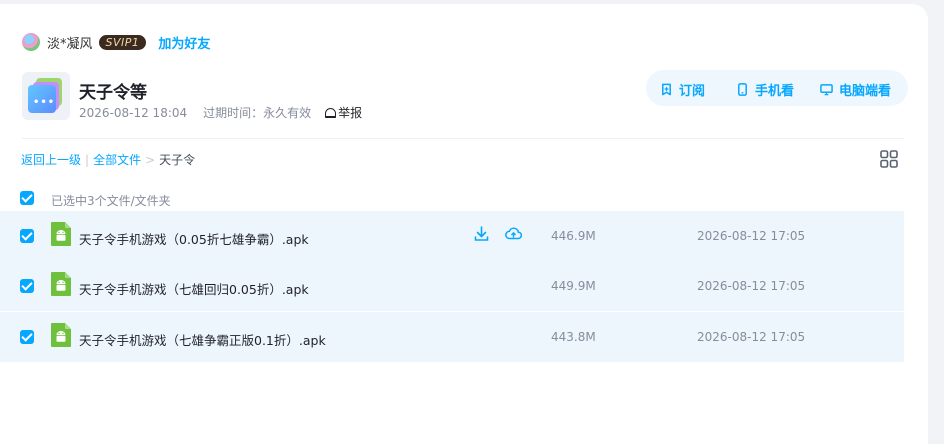 Image resolution: width=944 pixels, height=444 pixels. What do you see at coordinates (513, 233) in the screenshot?
I see `cloud-save-icon` at bounding box center [513, 233].